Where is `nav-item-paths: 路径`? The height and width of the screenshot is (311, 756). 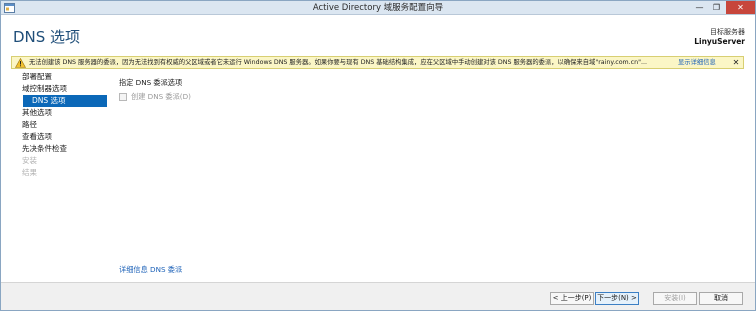 nav-item-paths: 路径 is located at coordinates (60, 125).